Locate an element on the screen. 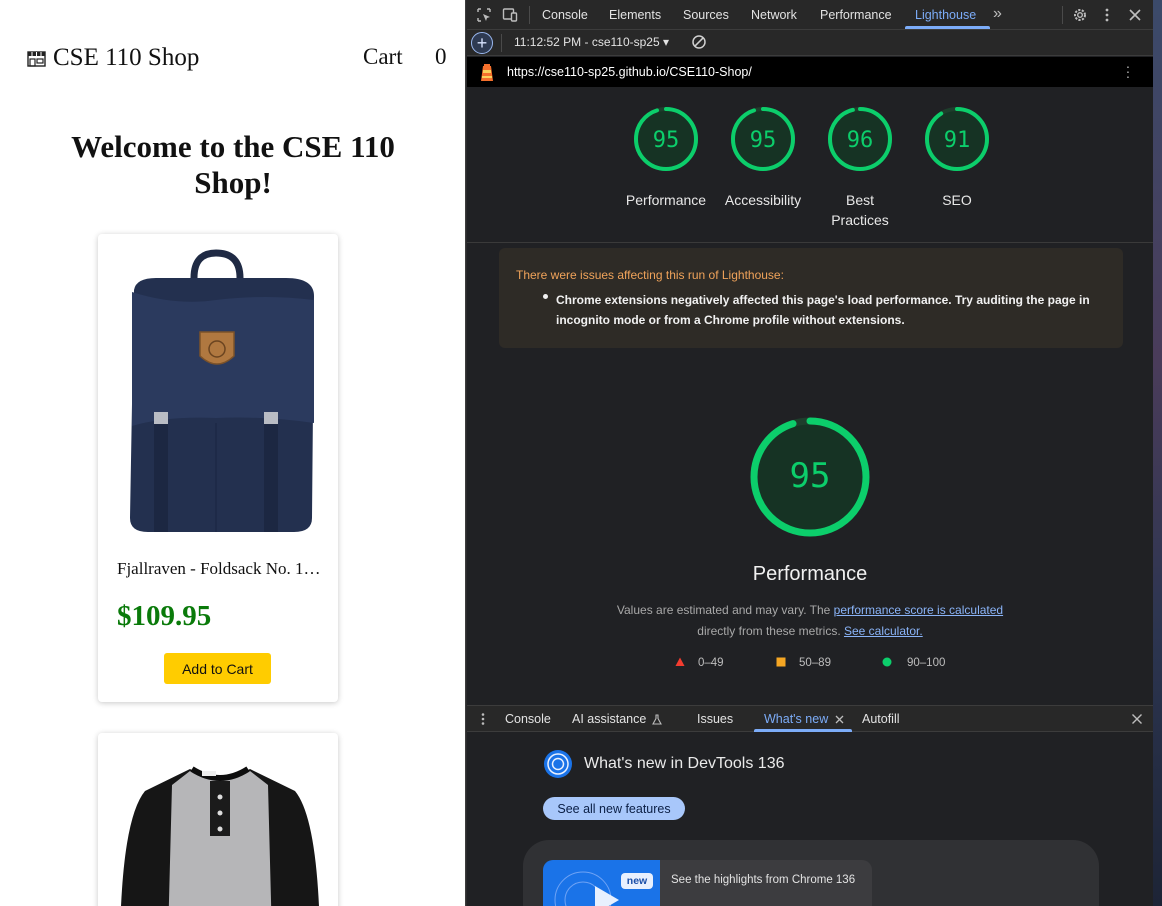  active-tab-indicator is located at coordinates (947, 27).